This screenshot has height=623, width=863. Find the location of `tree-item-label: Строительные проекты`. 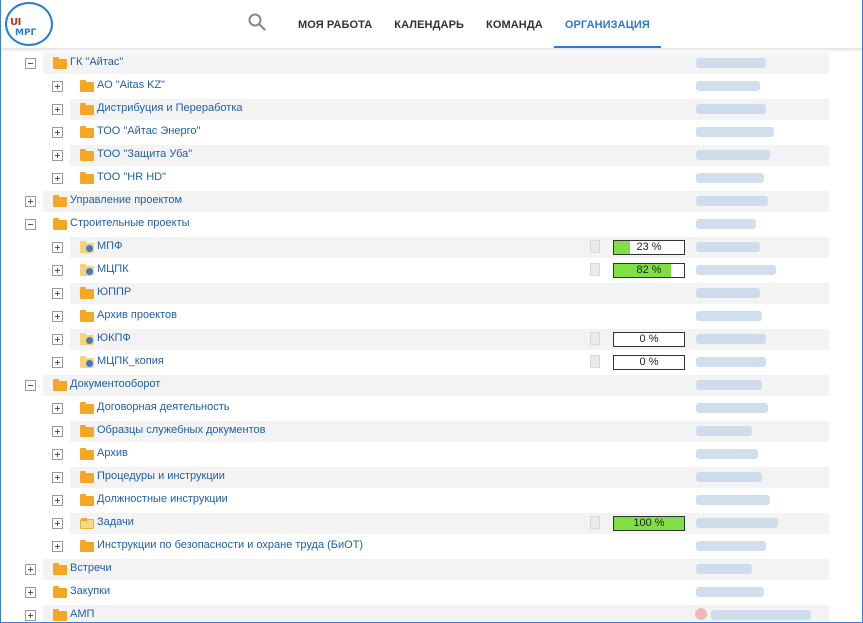

tree-item-label: Строительные проекты is located at coordinates (130, 223).